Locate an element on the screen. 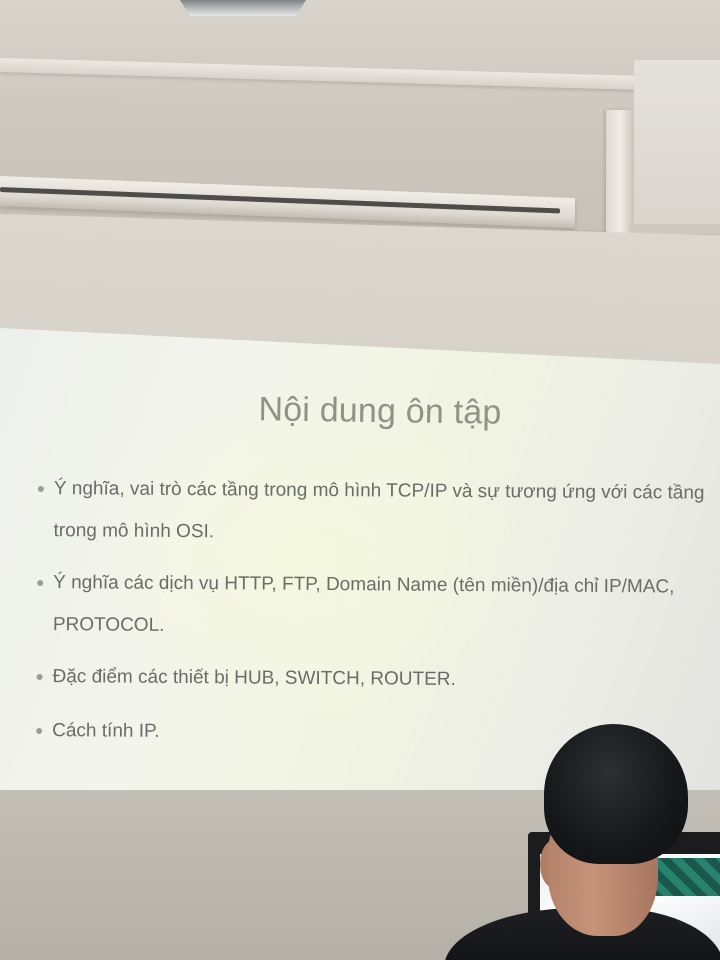 The image size is (720, 960). ceiling-light is located at coordinates (243, 8).